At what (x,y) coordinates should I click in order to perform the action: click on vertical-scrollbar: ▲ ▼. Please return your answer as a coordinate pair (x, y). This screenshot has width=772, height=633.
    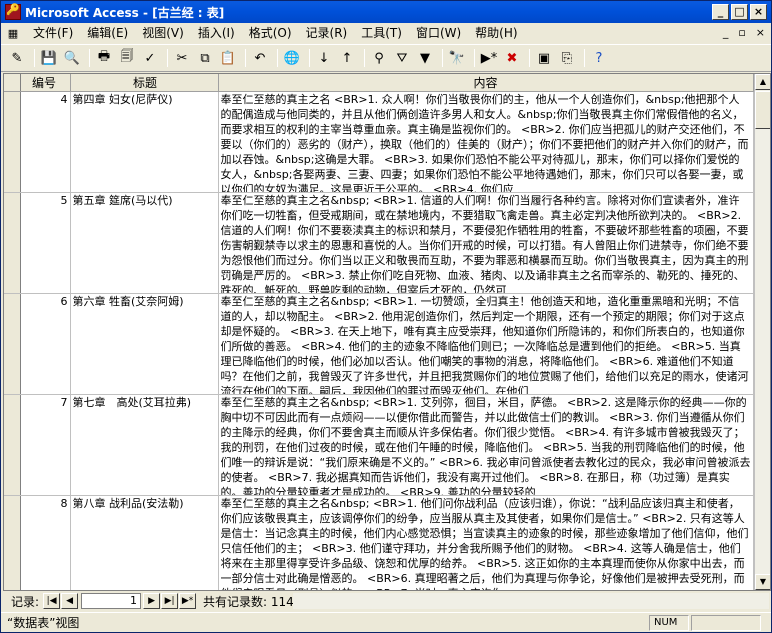
    Looking at the image, I should click on (762, 332).